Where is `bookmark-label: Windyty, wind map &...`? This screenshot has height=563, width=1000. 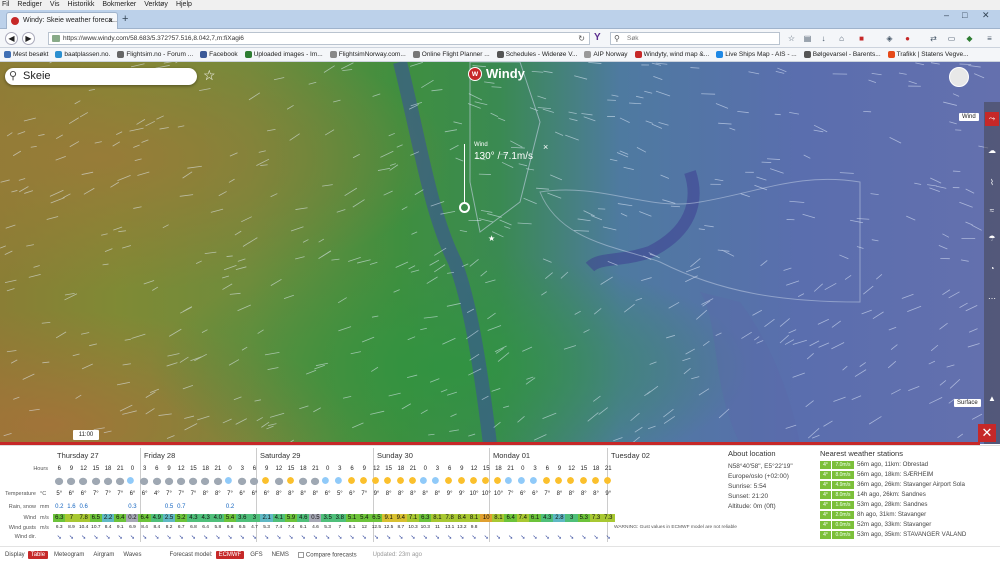
bookmark-label: Windyty, wind map &... is located at coordinates (677, 54).